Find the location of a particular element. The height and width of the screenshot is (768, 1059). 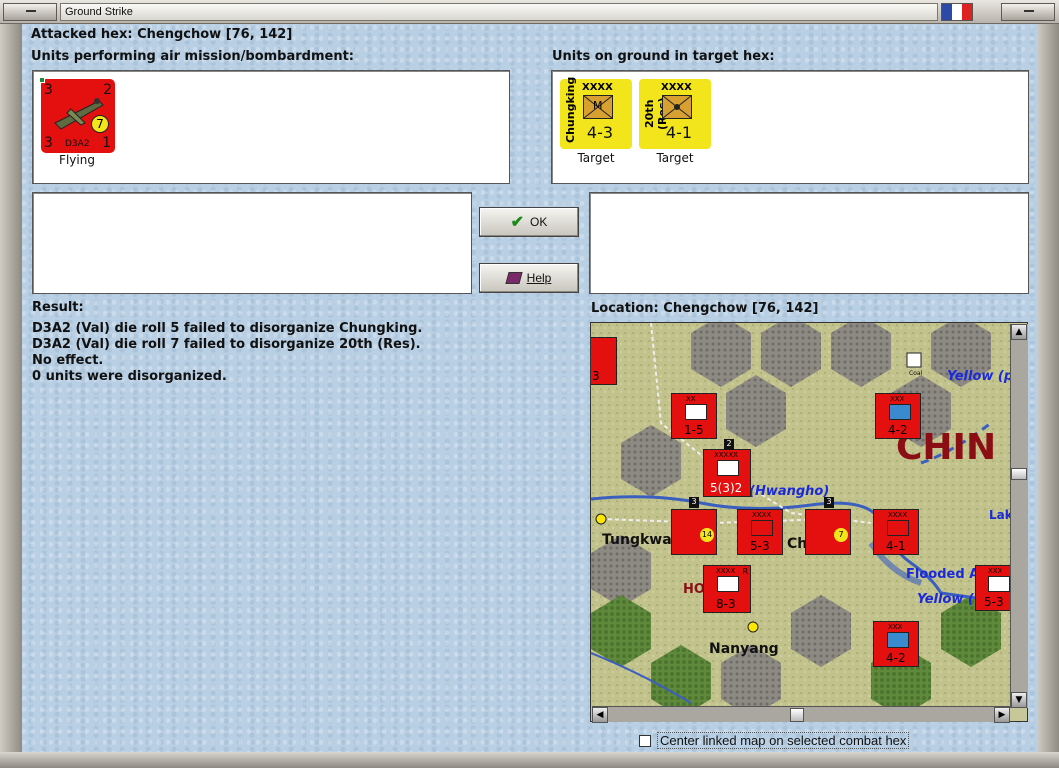

scroll-down-button: ▼ is located at coordinates (1019, 700).